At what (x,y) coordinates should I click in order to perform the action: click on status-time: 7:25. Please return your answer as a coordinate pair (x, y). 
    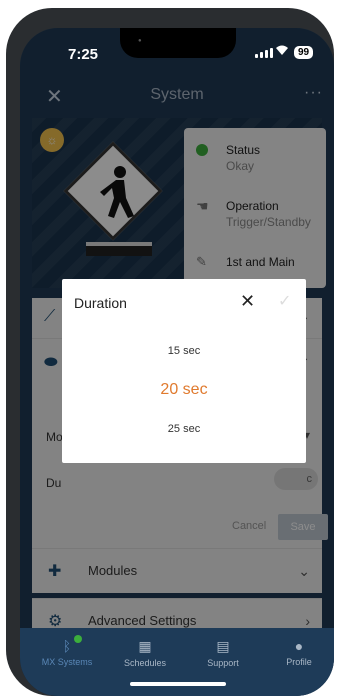
    Looking at the image, I should click on (83, 54).